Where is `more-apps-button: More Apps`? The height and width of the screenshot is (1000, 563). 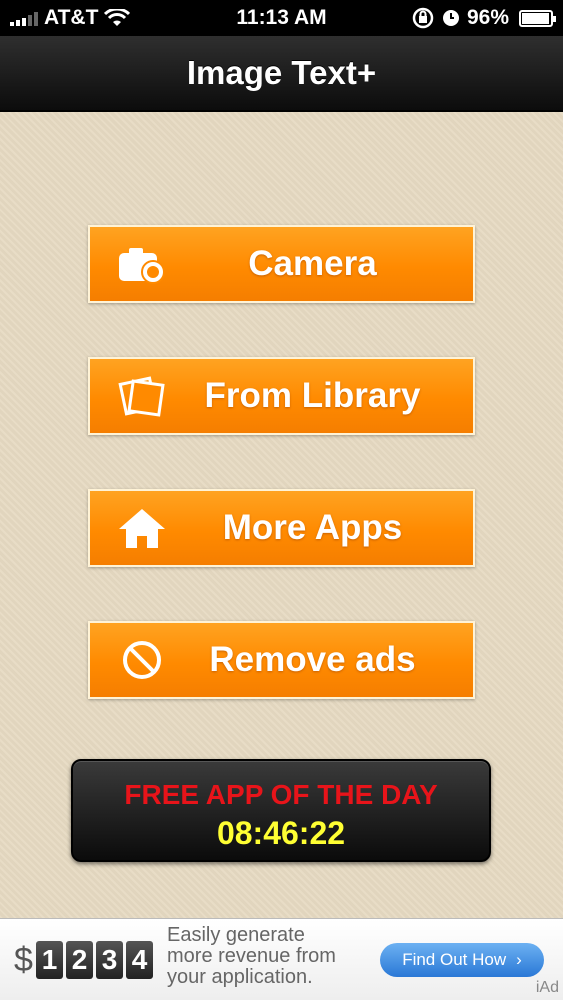 more-apps-button: More Apps is located at coordinates (281, 528).